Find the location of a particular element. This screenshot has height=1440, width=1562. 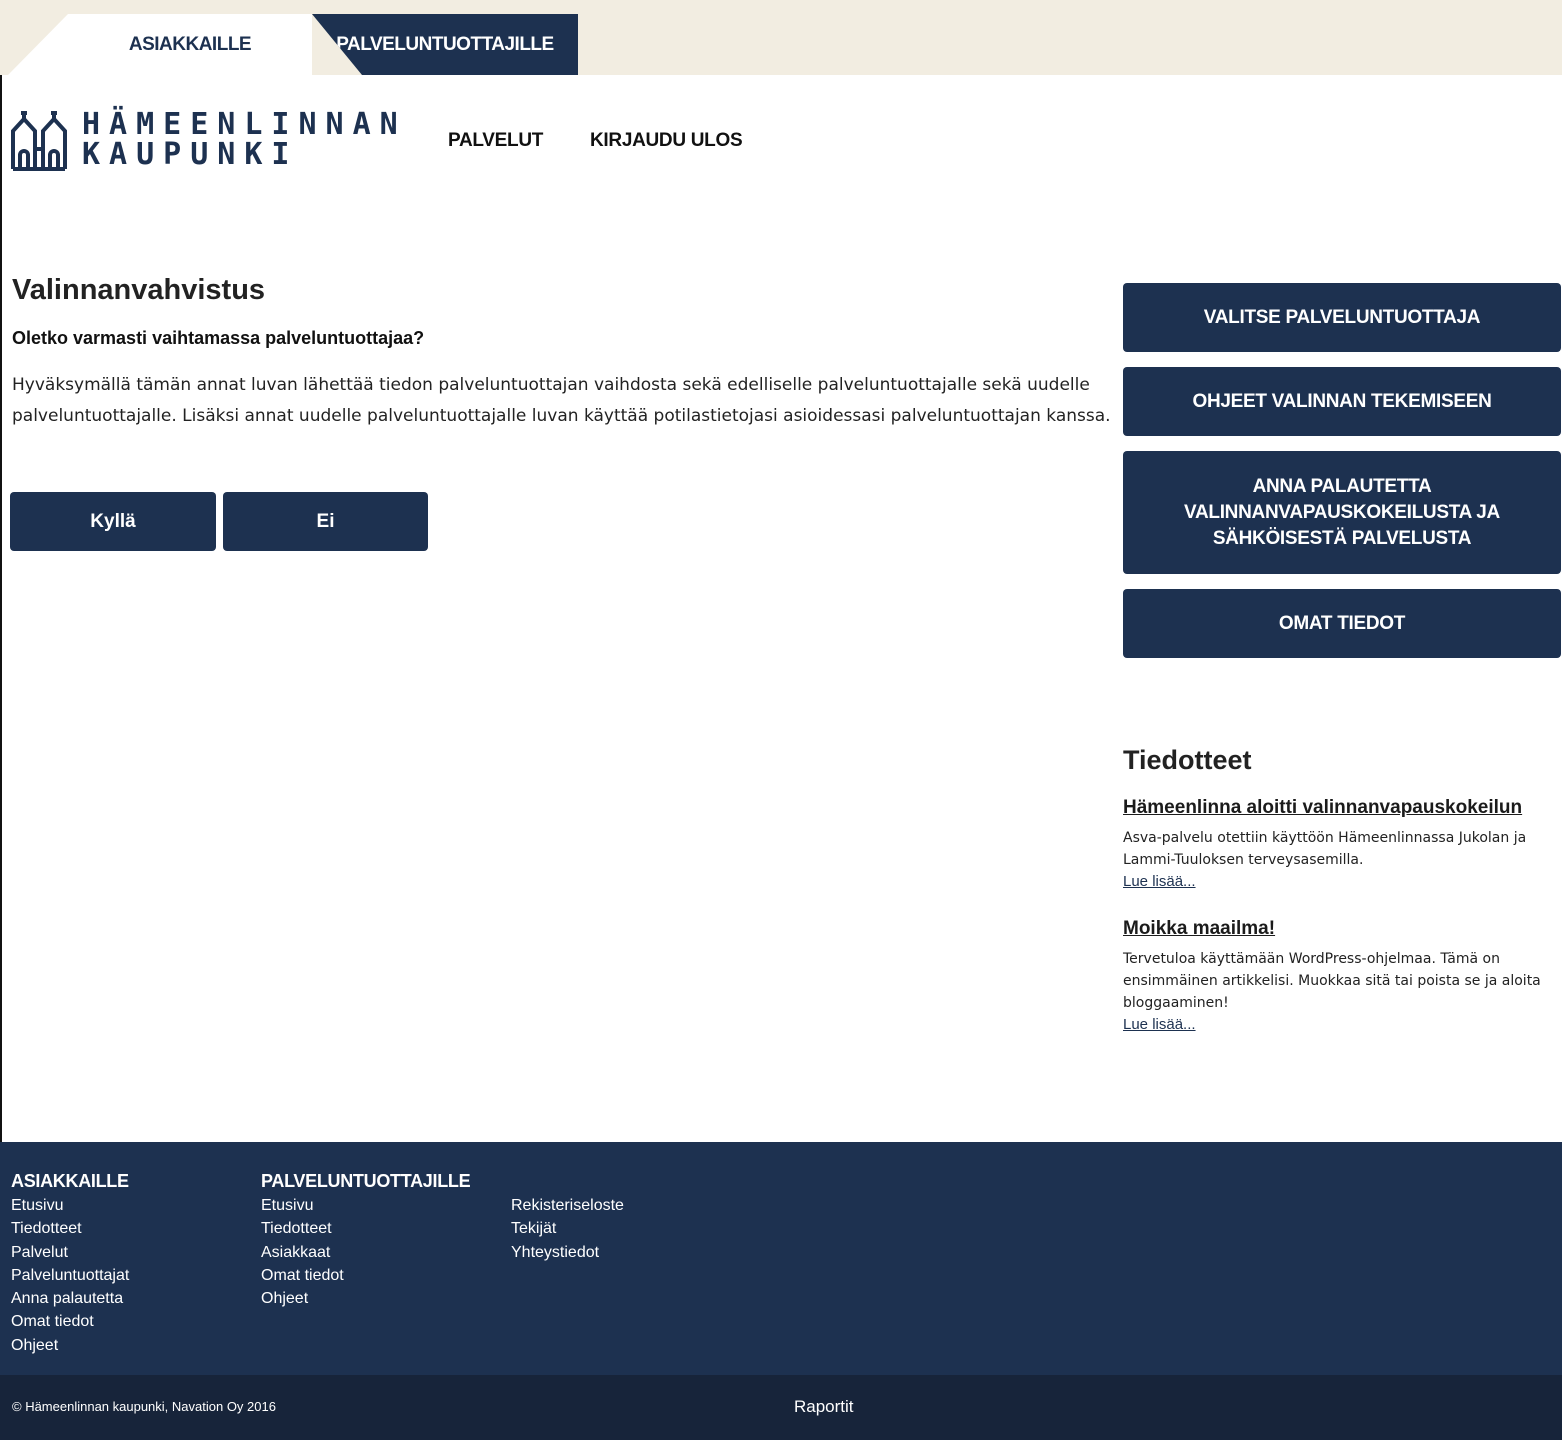

logo-line-2: KAUPUNKI is located at coordinates (190, 154).